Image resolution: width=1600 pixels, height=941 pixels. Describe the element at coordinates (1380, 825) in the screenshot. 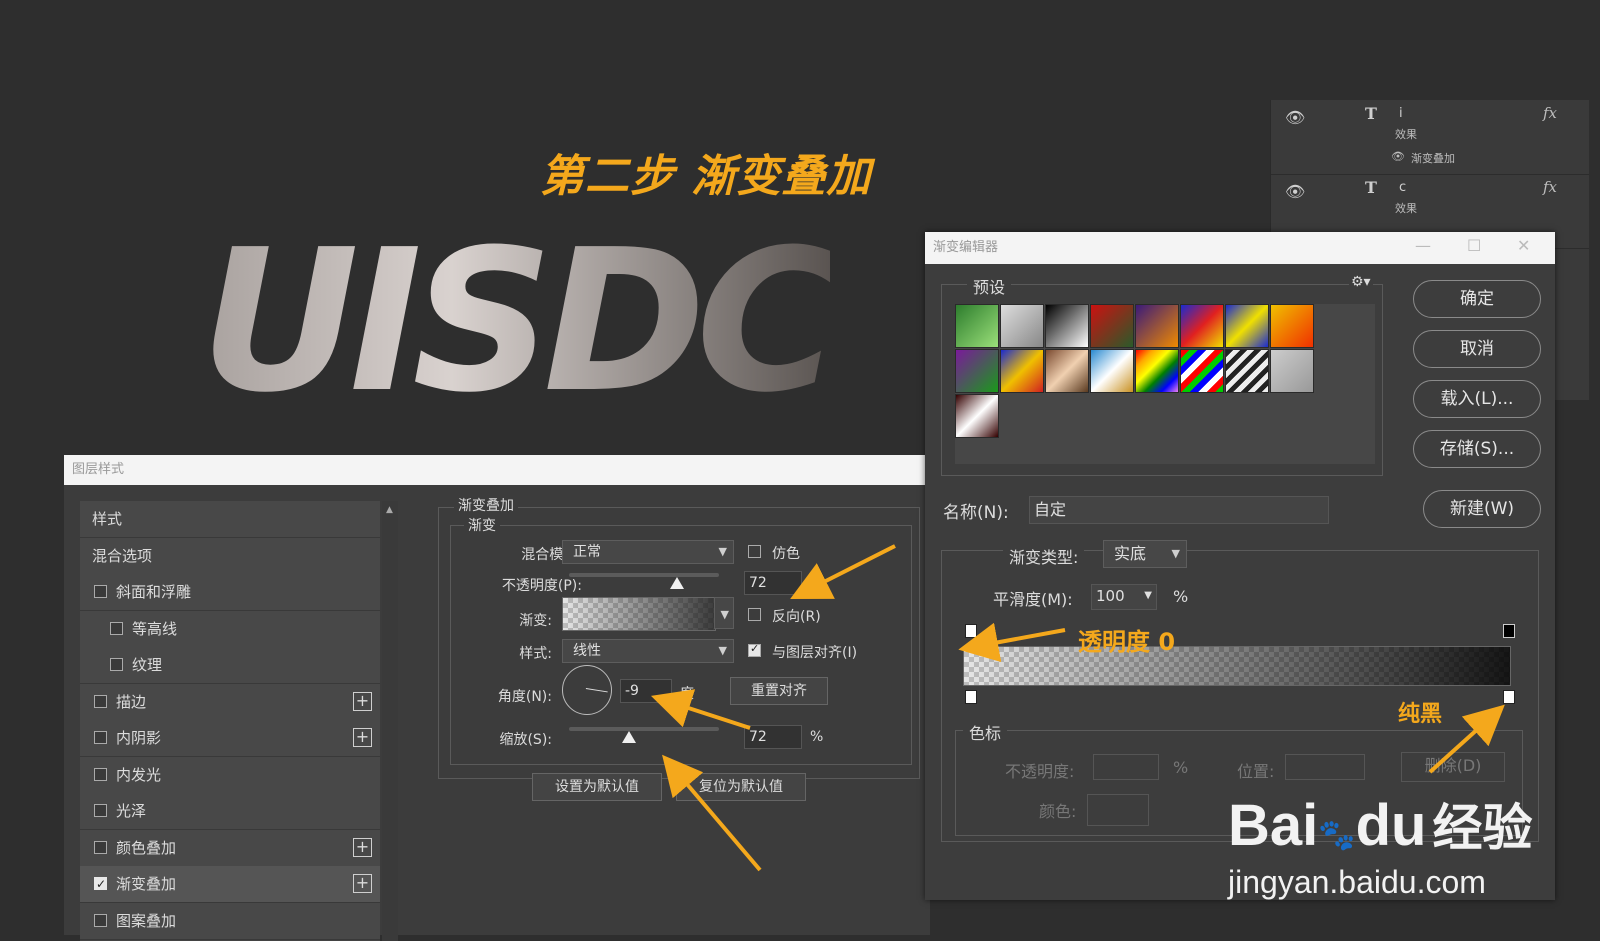

I see `baidu-watermark-brand: Bai🐾du 经验` at that location.